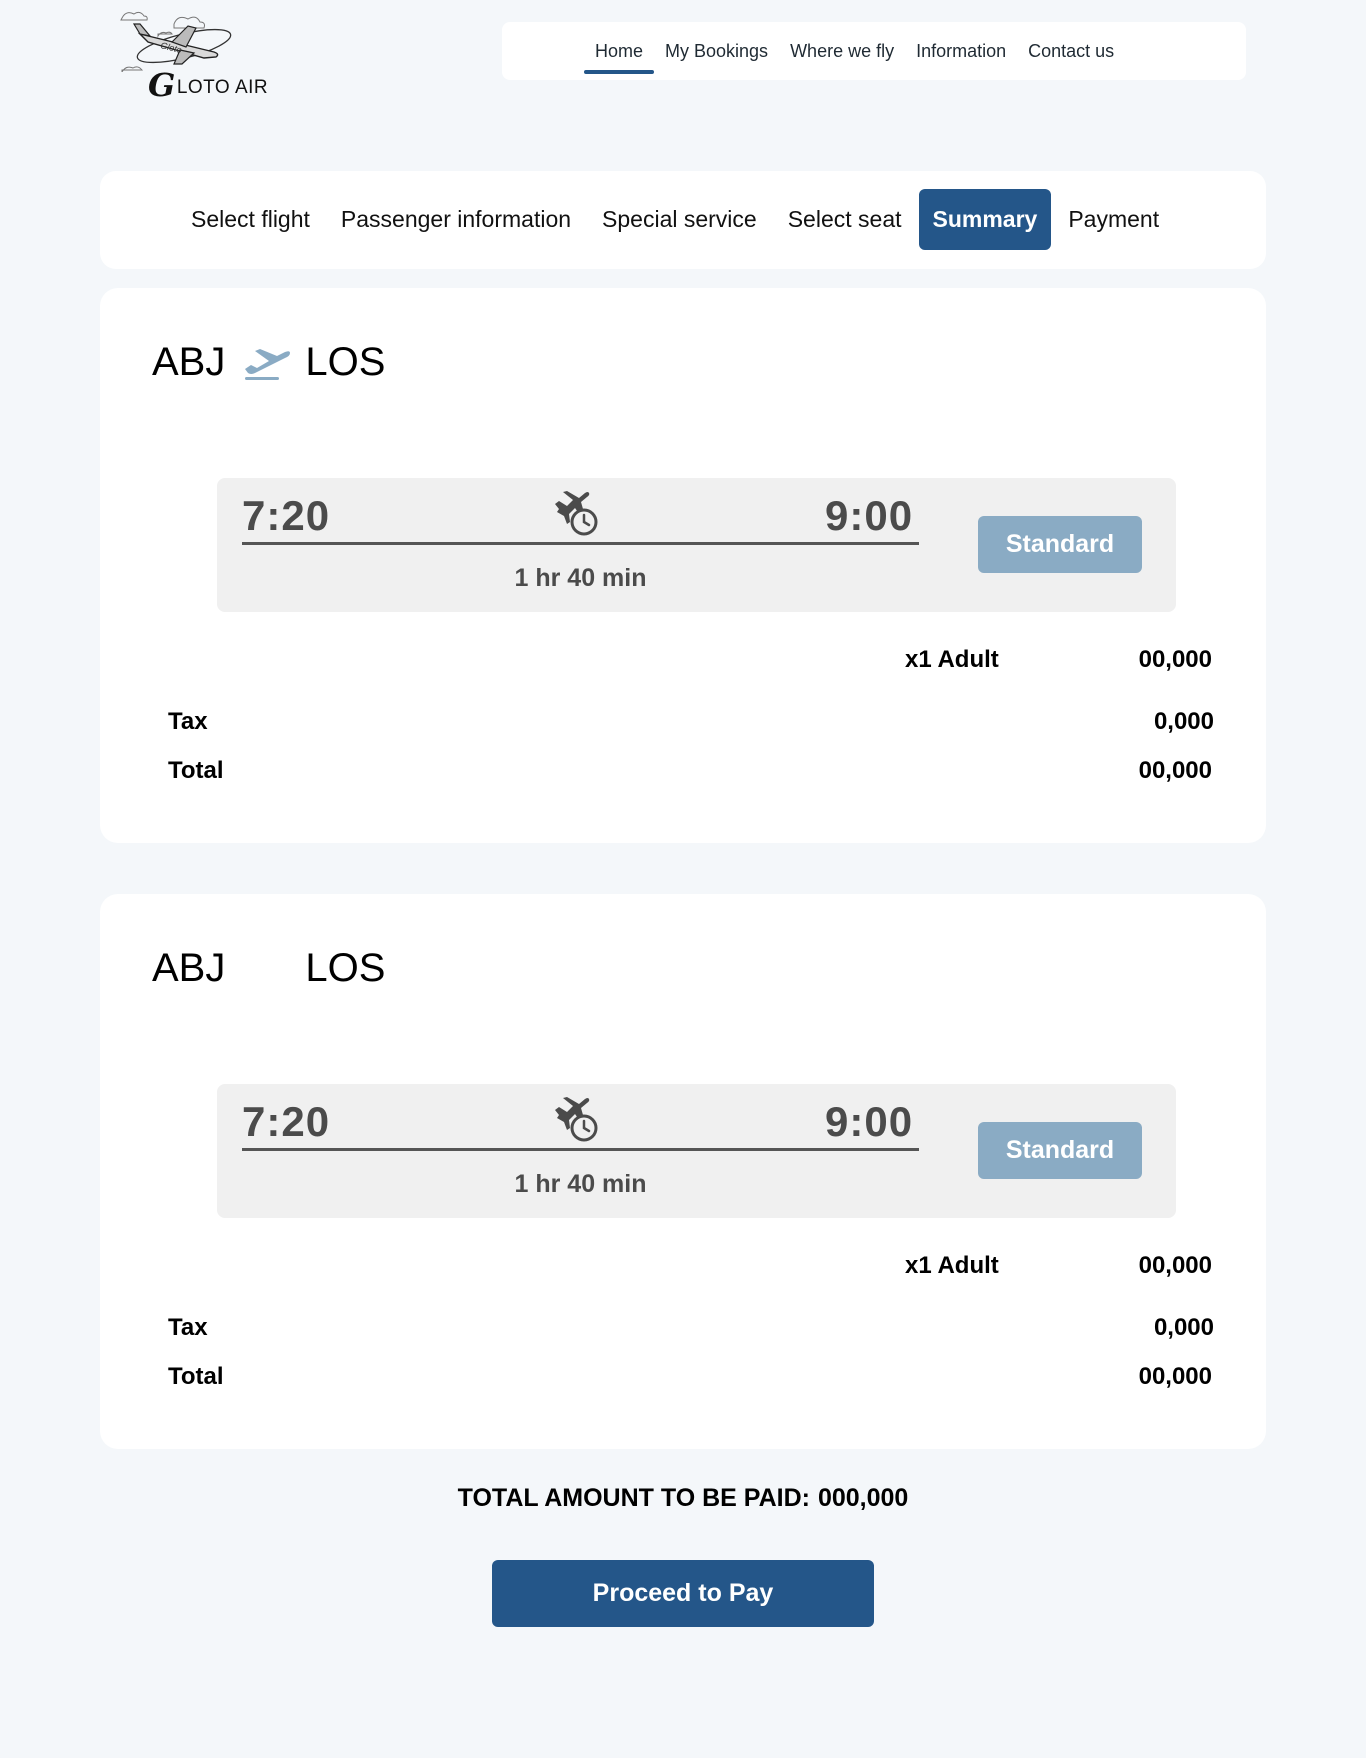 This screenshot has height=1758, width=1366. I want to click on logo-plane-icon: Gloto, so click(176, 41).